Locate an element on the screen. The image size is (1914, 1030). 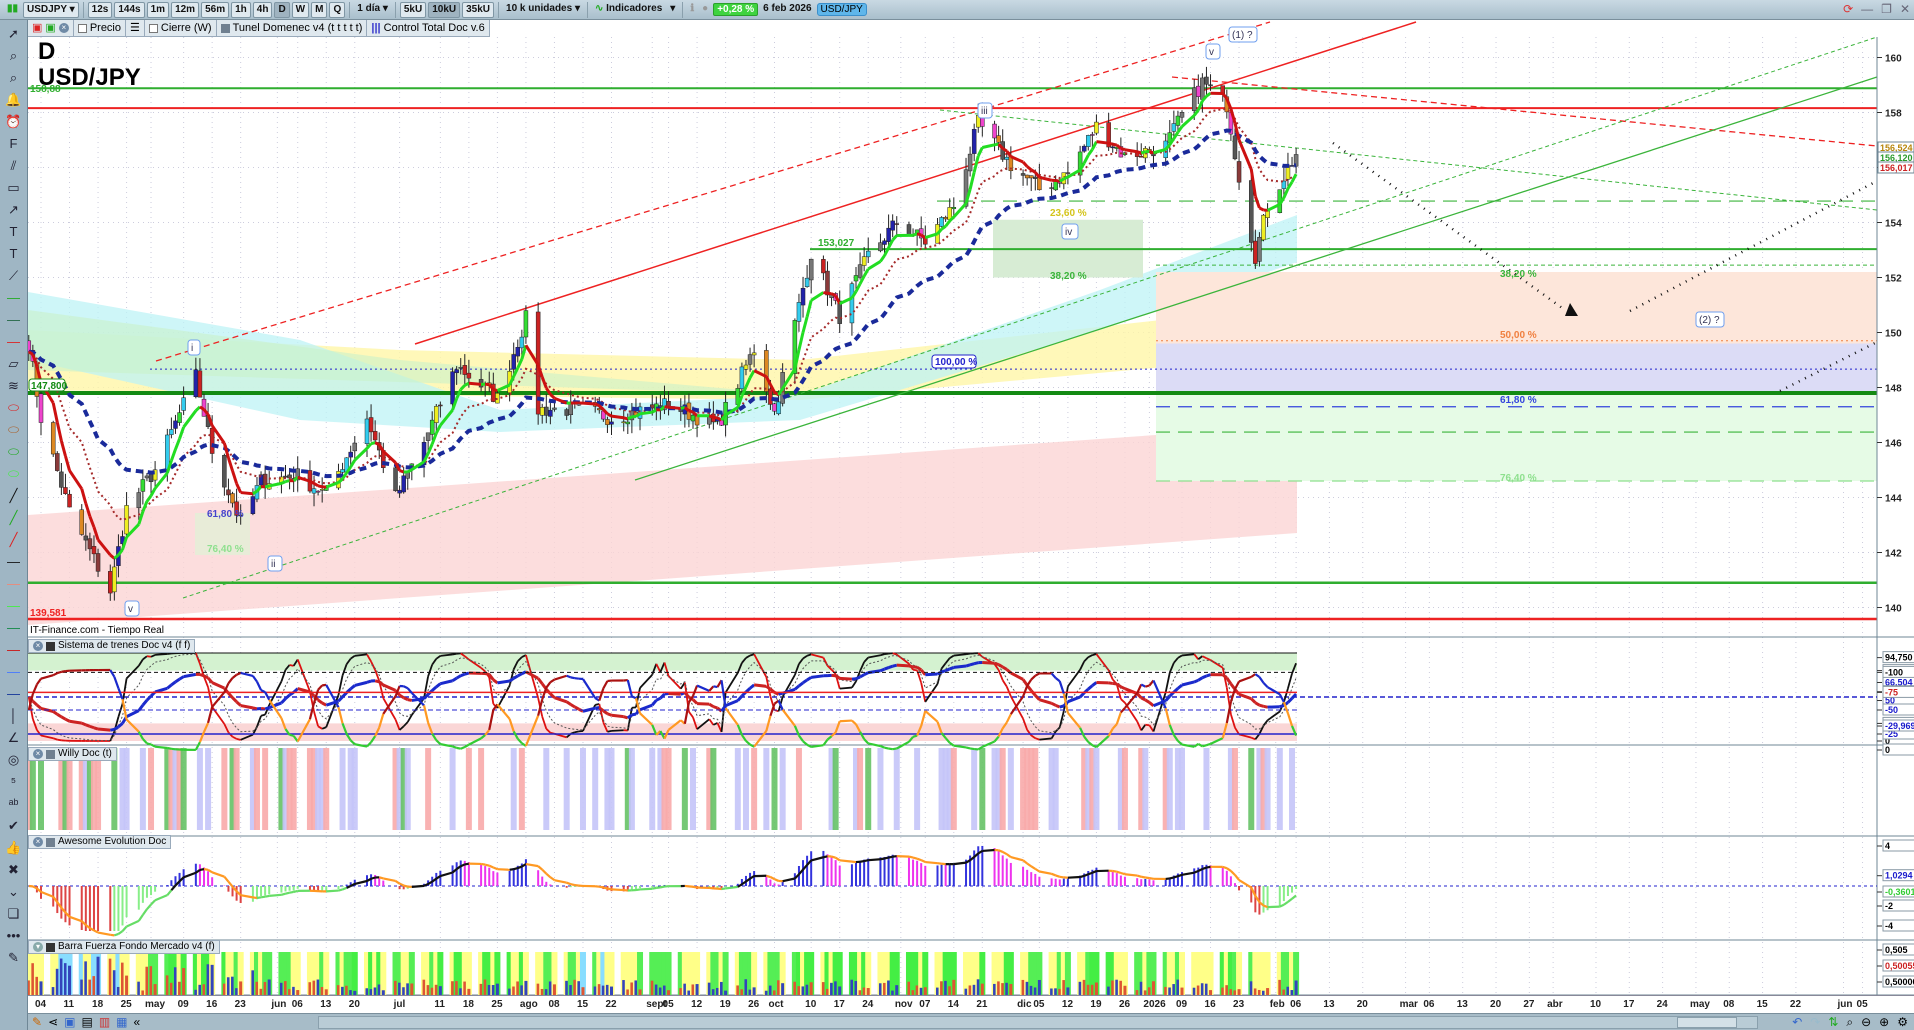
more-icon: ••• is located at coordinates (14, 936).